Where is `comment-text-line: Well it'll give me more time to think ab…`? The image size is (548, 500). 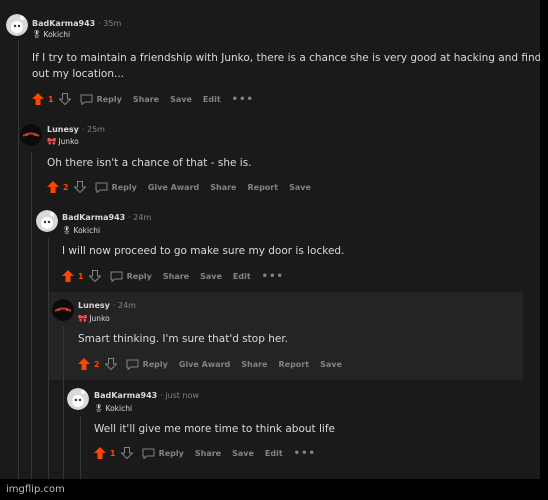
comment-text-line: Well it'll give me more time to think ab… is located at coordinates (214, 429).